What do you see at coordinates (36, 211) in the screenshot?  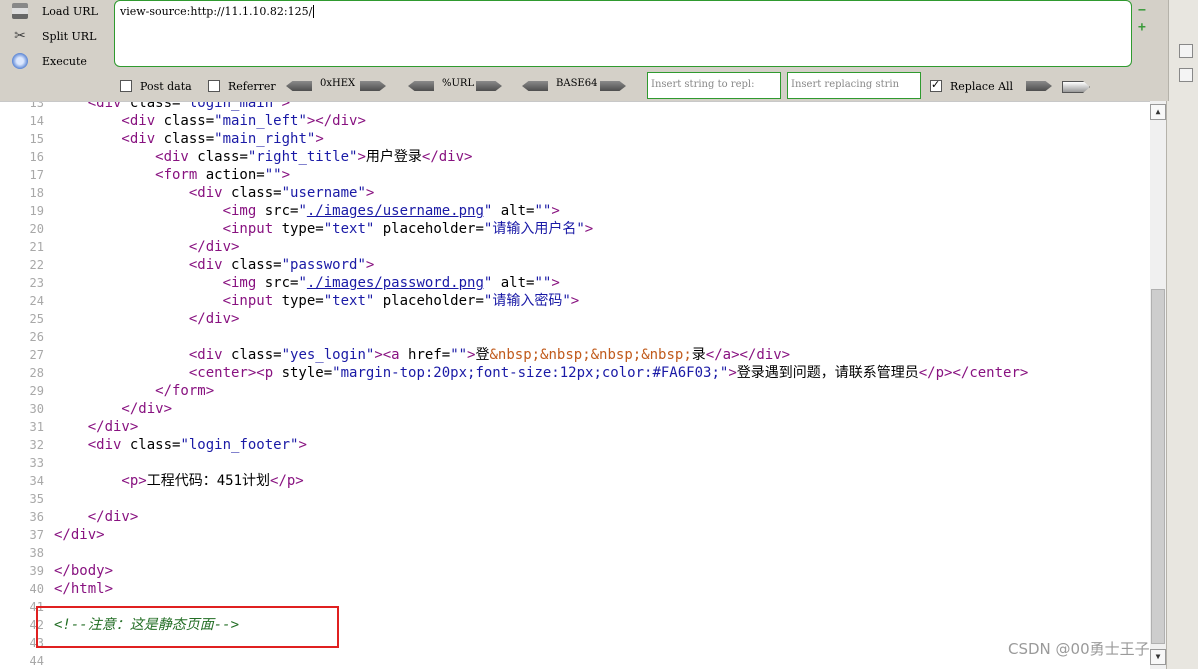 I see `line-number: 19` at bounding box center [36, 211].